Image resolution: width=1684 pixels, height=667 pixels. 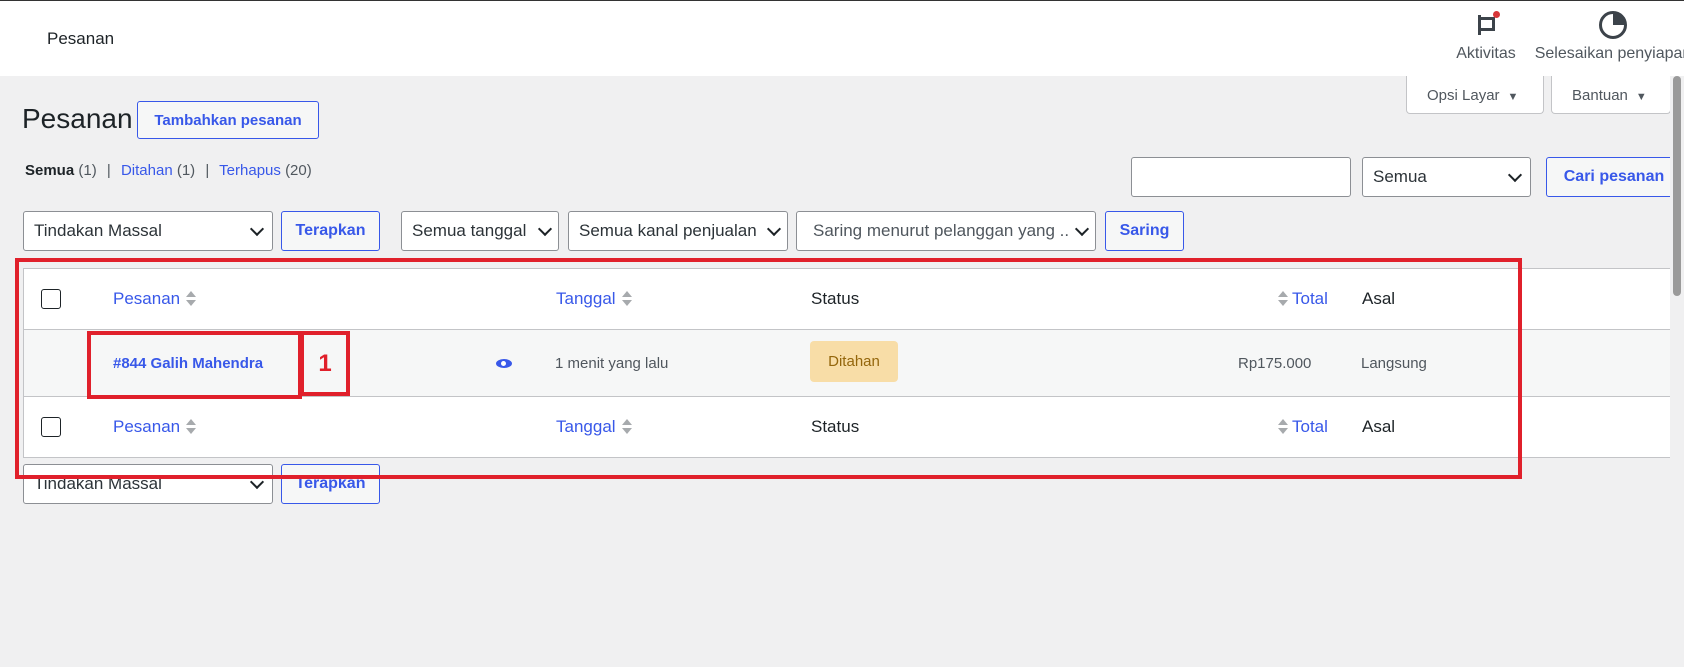 What do you see at coordinates (298, 170) in the screenshot?
I see `view-trash-count: (20)` at bounding box center [298, 170].